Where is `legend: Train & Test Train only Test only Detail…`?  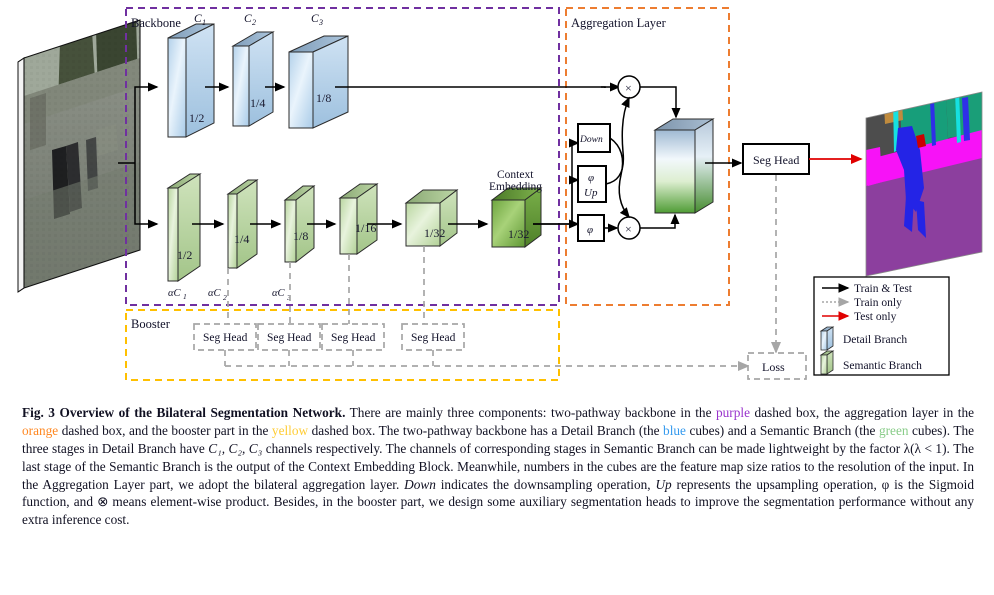 legend: Train & Test Train only Test only Detail… is located at coordinates (881, 326).